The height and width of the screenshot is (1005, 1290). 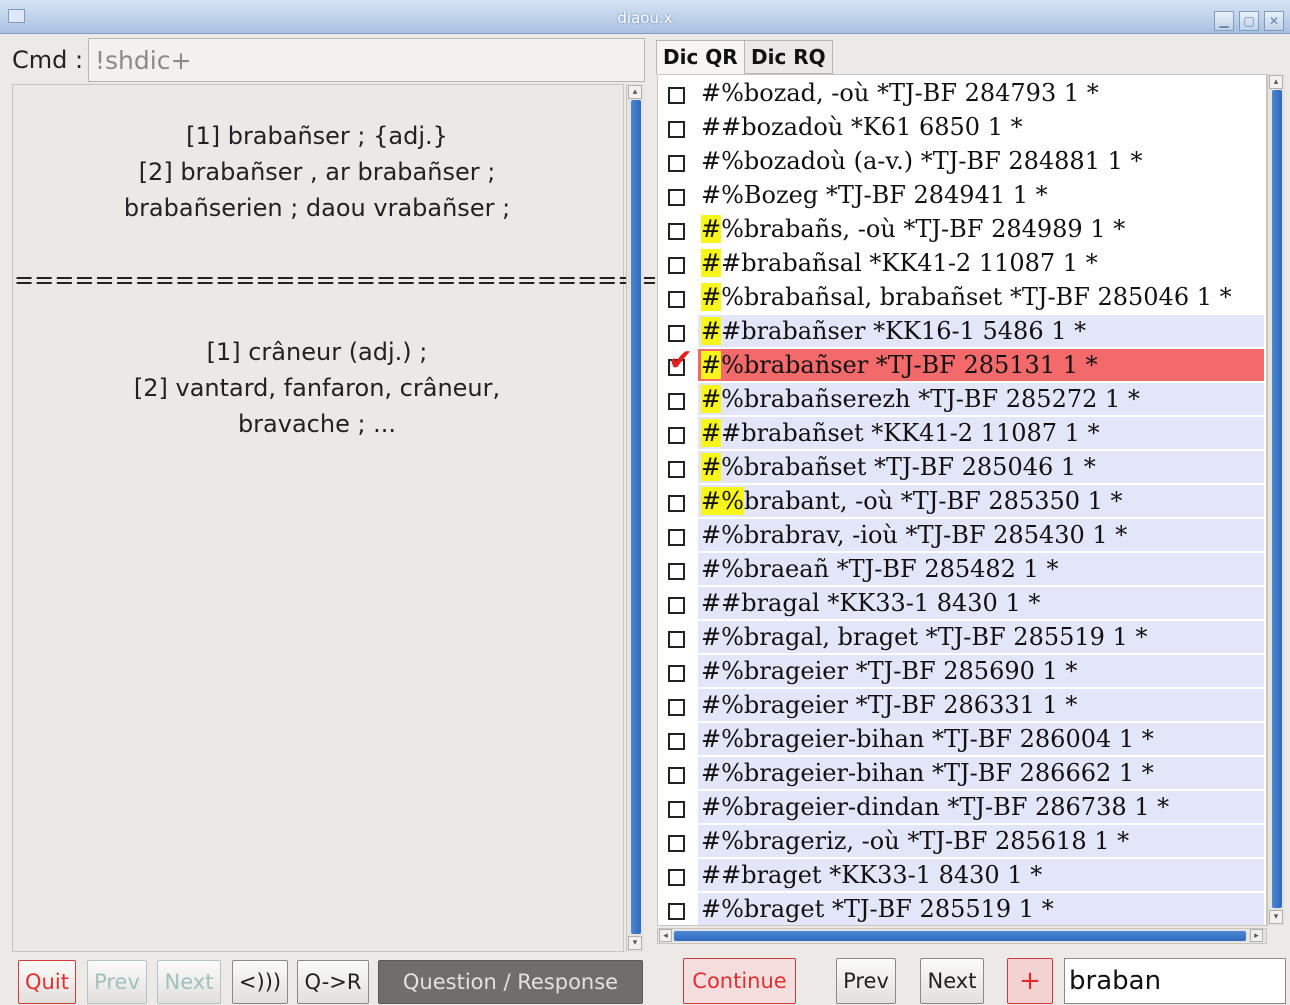 What do you see at coordinates (510, 982) in the screenshot?
I see `question-response-button: Question / Response` at bounding box center [510, 982].